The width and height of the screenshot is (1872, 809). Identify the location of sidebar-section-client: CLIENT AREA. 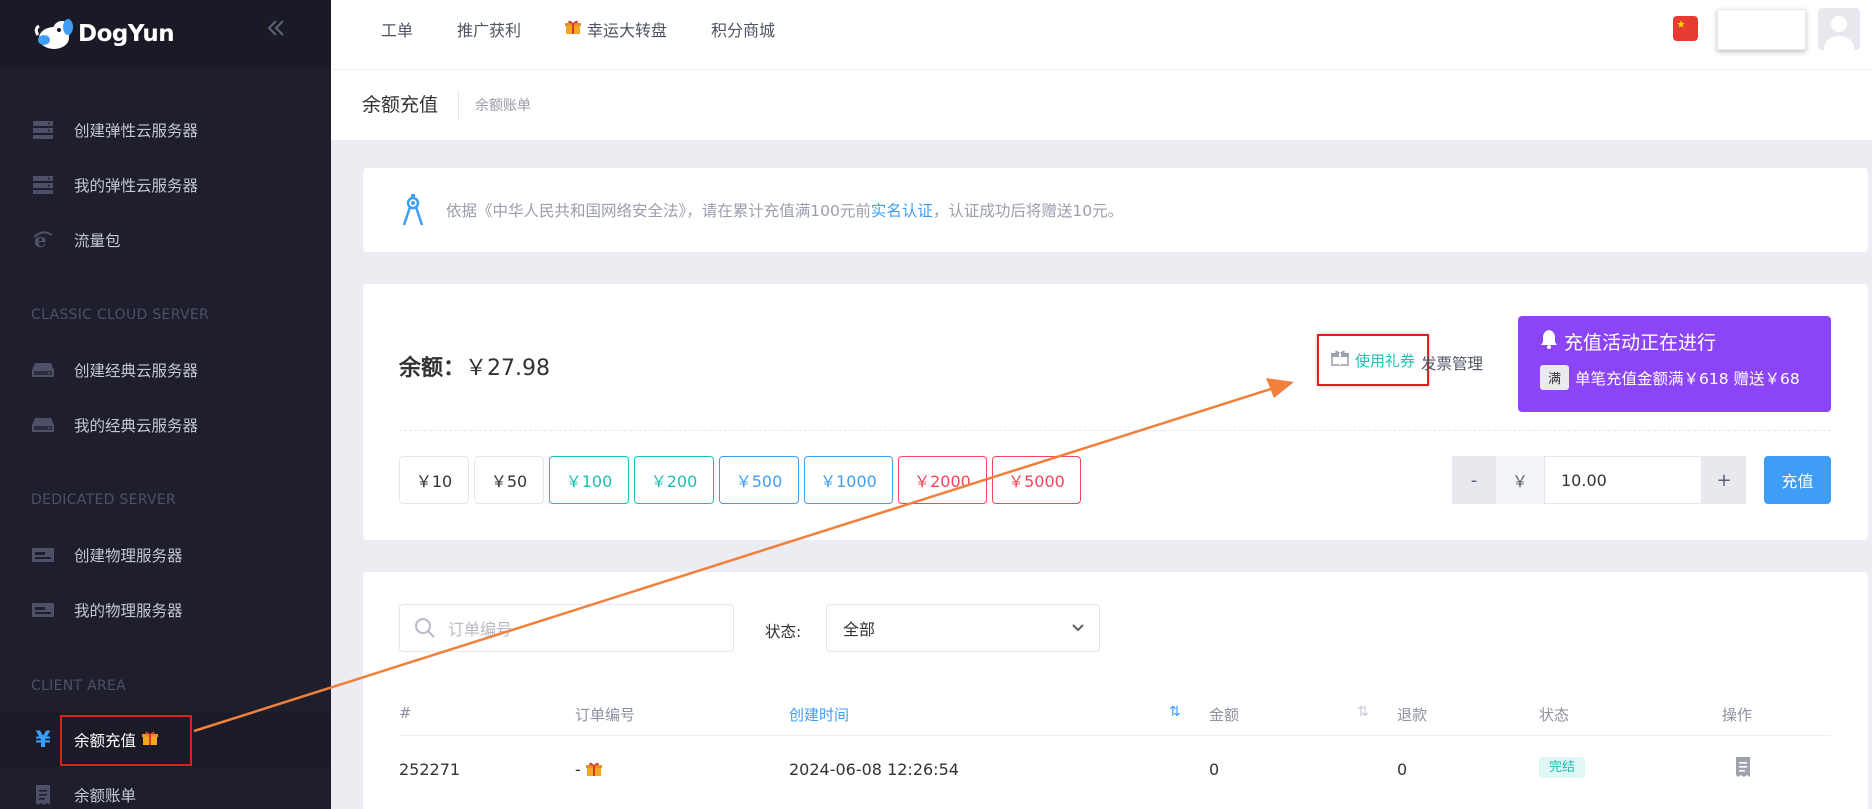
(79, 686).